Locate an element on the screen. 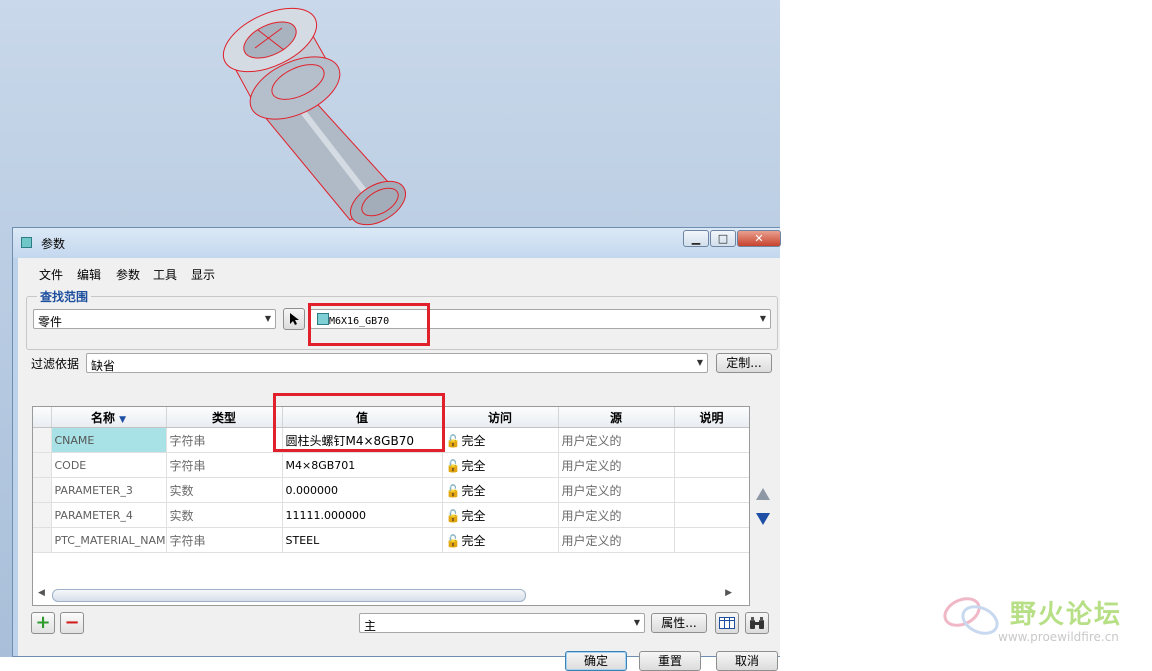  scroll-right-icon: ▶ is located at coordinates (728, 593).